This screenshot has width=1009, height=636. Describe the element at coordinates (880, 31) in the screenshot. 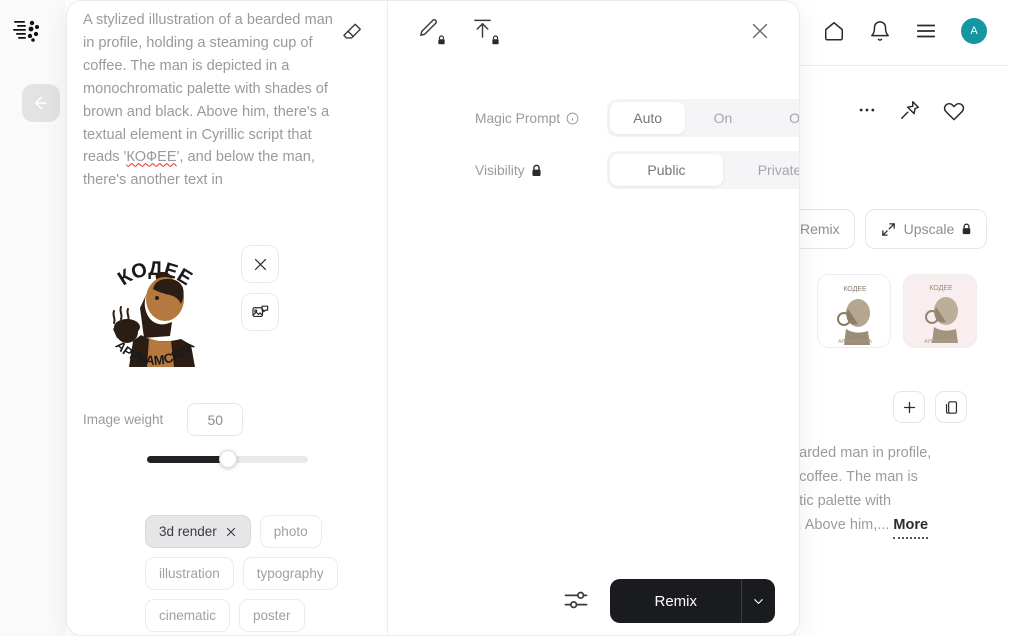

I see `bell-icon` at that location.